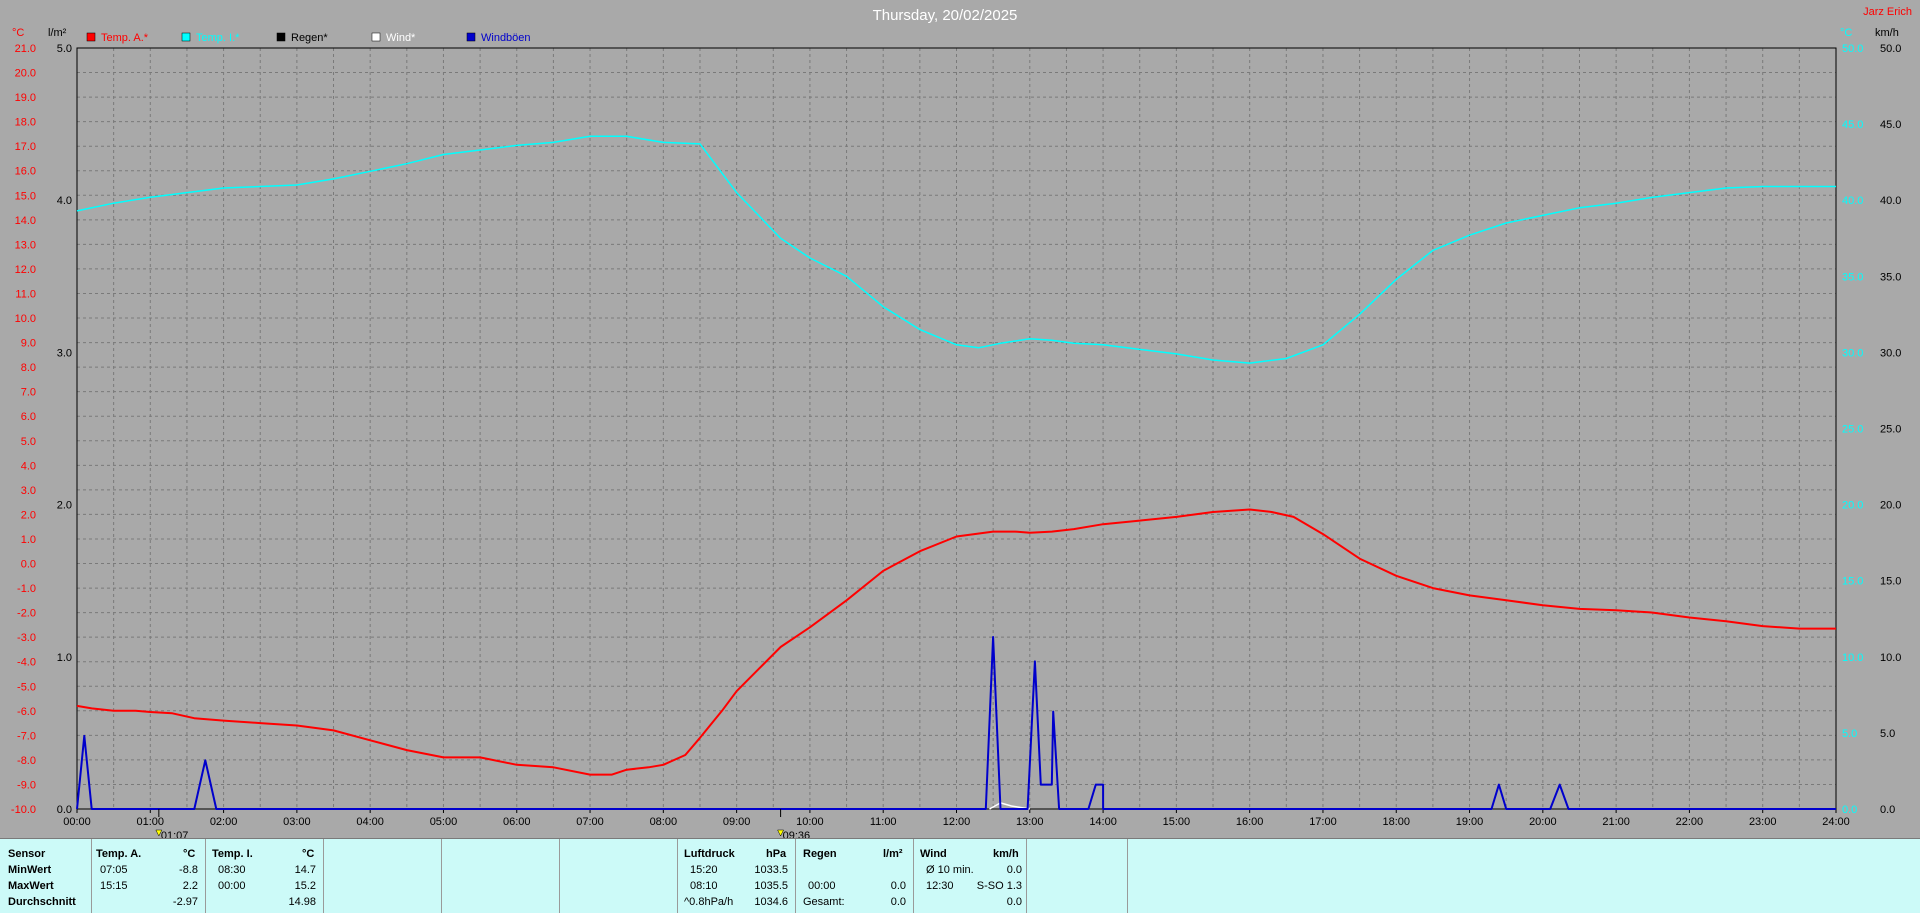 This screenshot has width=1920, height=913. I want to click on y-tick-temp: 20.0, so click(25, 74).